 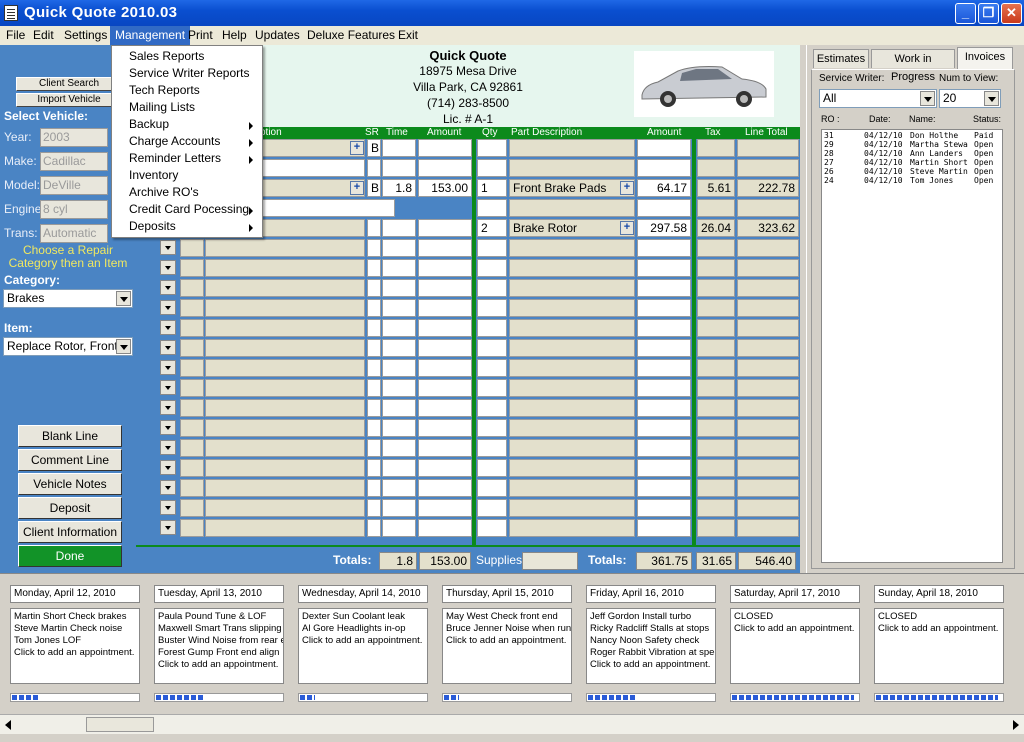 I want to click on table-cell-line: 323.62, so click(x=768, y=228).